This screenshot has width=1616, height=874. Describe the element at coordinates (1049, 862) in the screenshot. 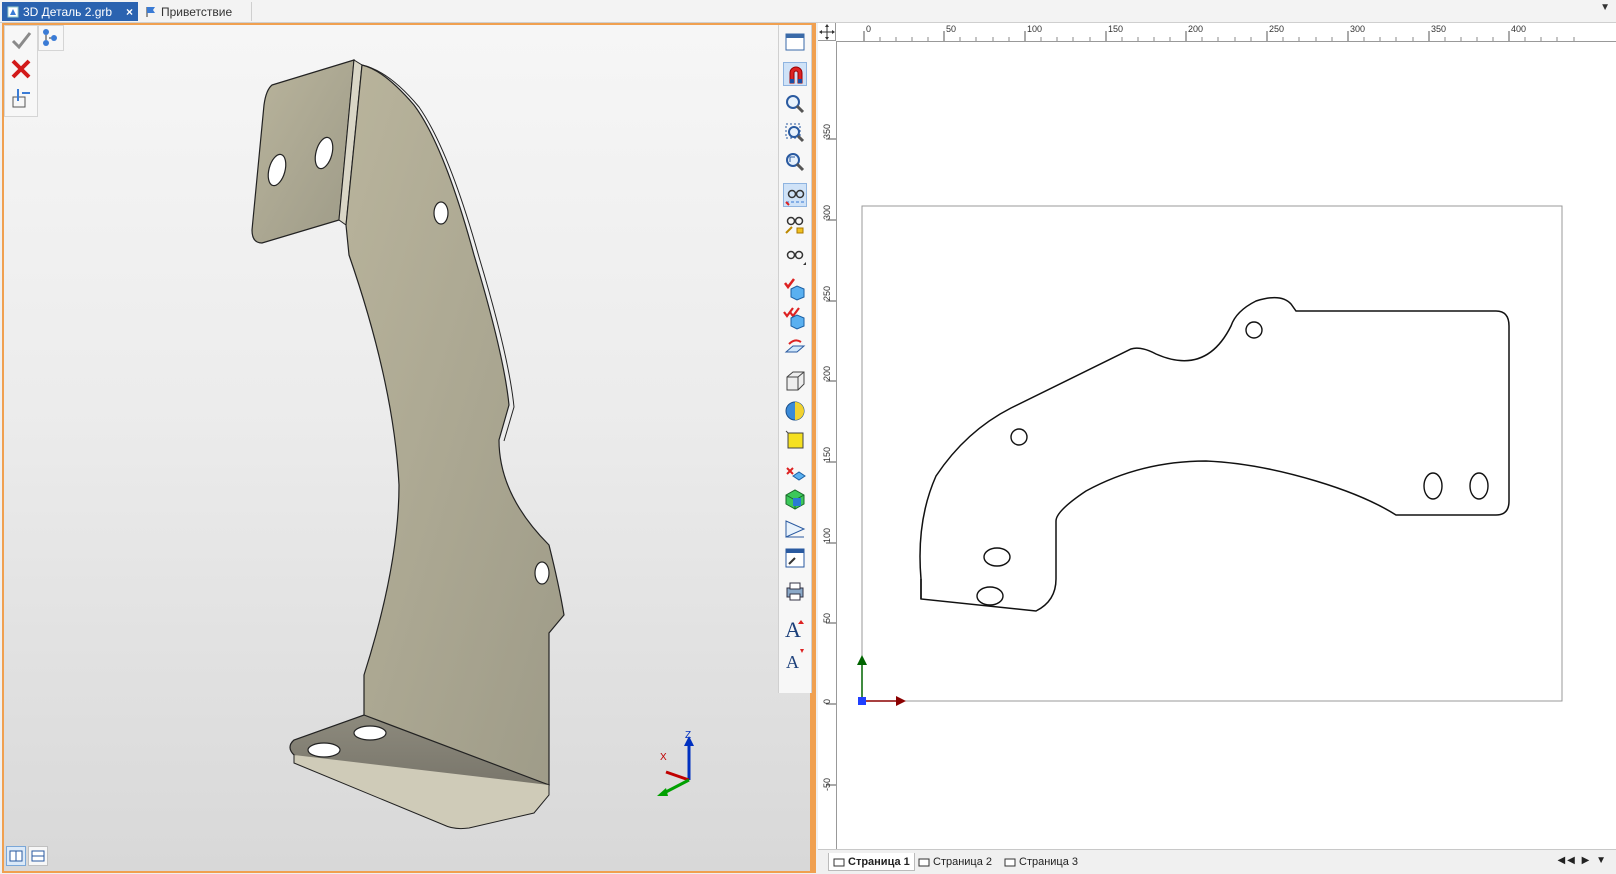

I see `page-tab-label: Страница 3` at that location.